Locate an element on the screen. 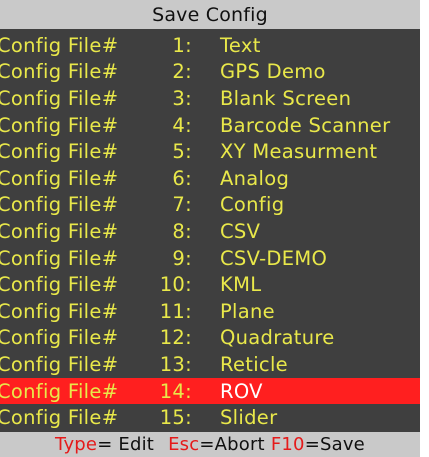  config-file-row: Config File# 3: Blank Screen is located at coordinates (210, 98).